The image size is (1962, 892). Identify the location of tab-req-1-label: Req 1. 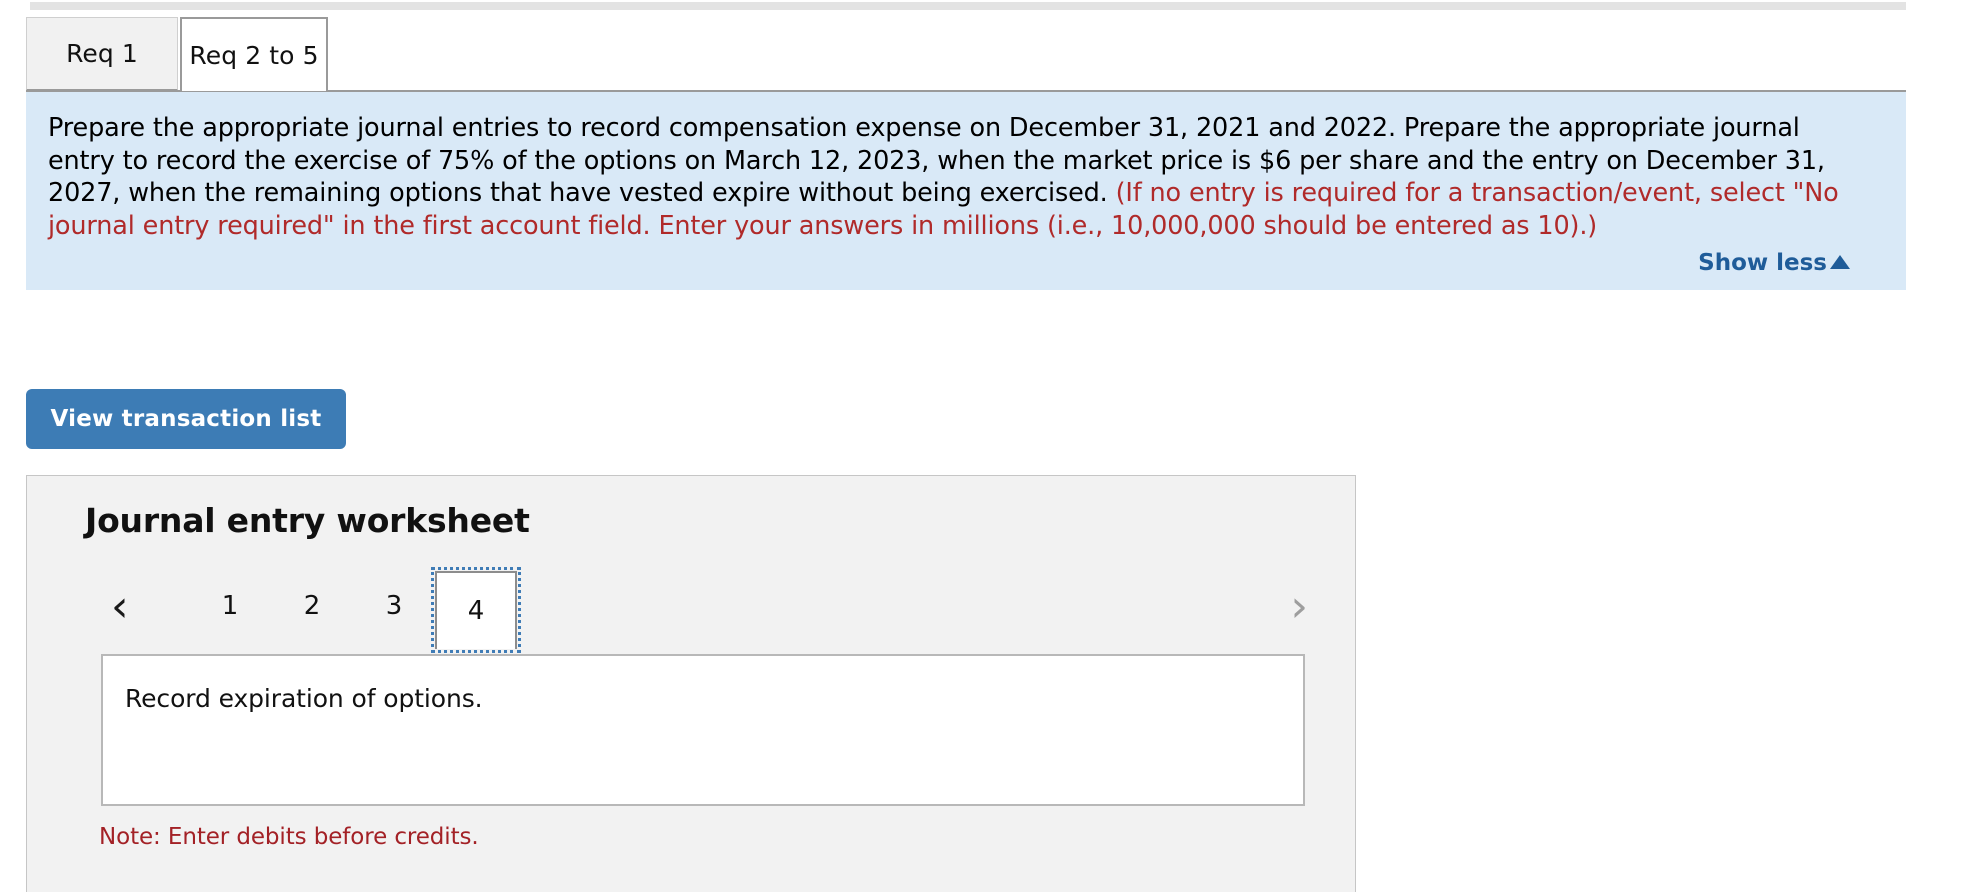
(102, 53).